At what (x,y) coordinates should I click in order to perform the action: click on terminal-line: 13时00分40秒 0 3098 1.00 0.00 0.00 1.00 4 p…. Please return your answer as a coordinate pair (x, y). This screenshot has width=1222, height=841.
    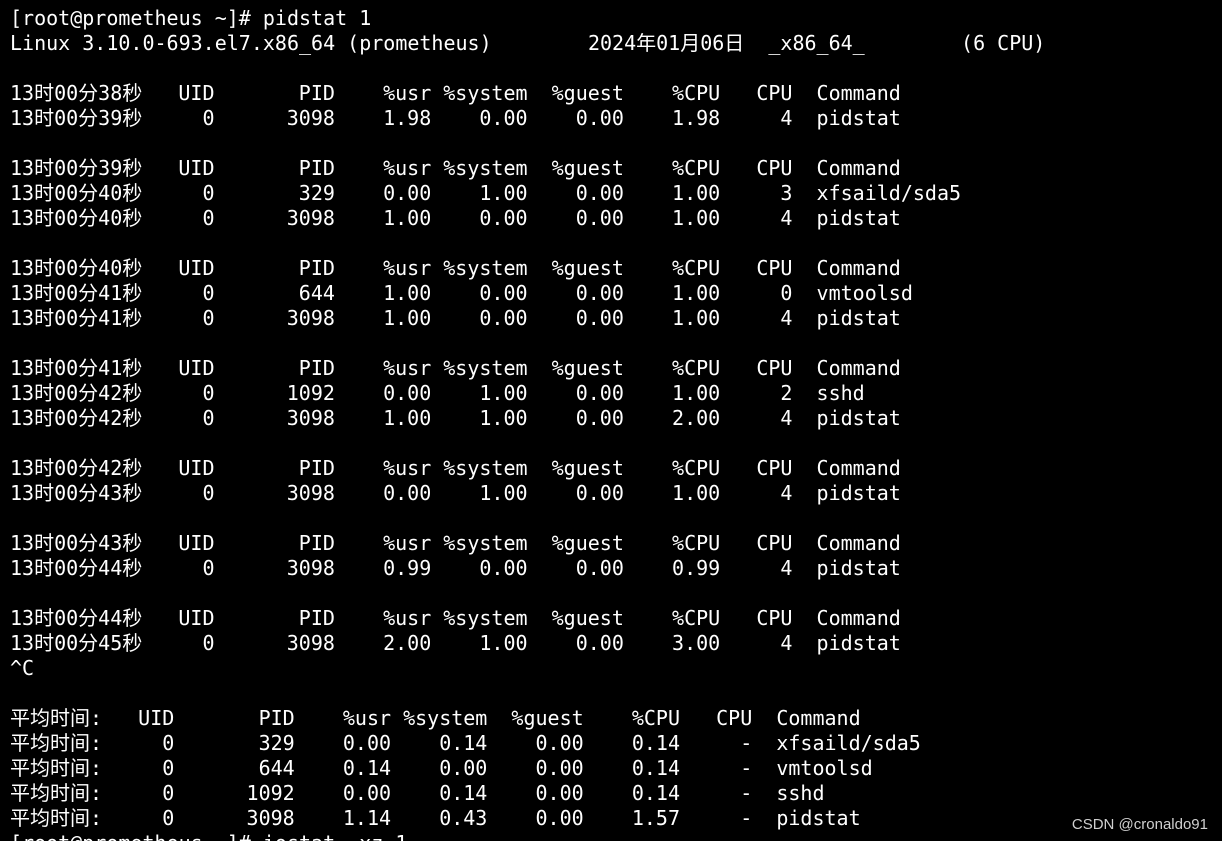
    Looking at the image, I should click on (455, 218).